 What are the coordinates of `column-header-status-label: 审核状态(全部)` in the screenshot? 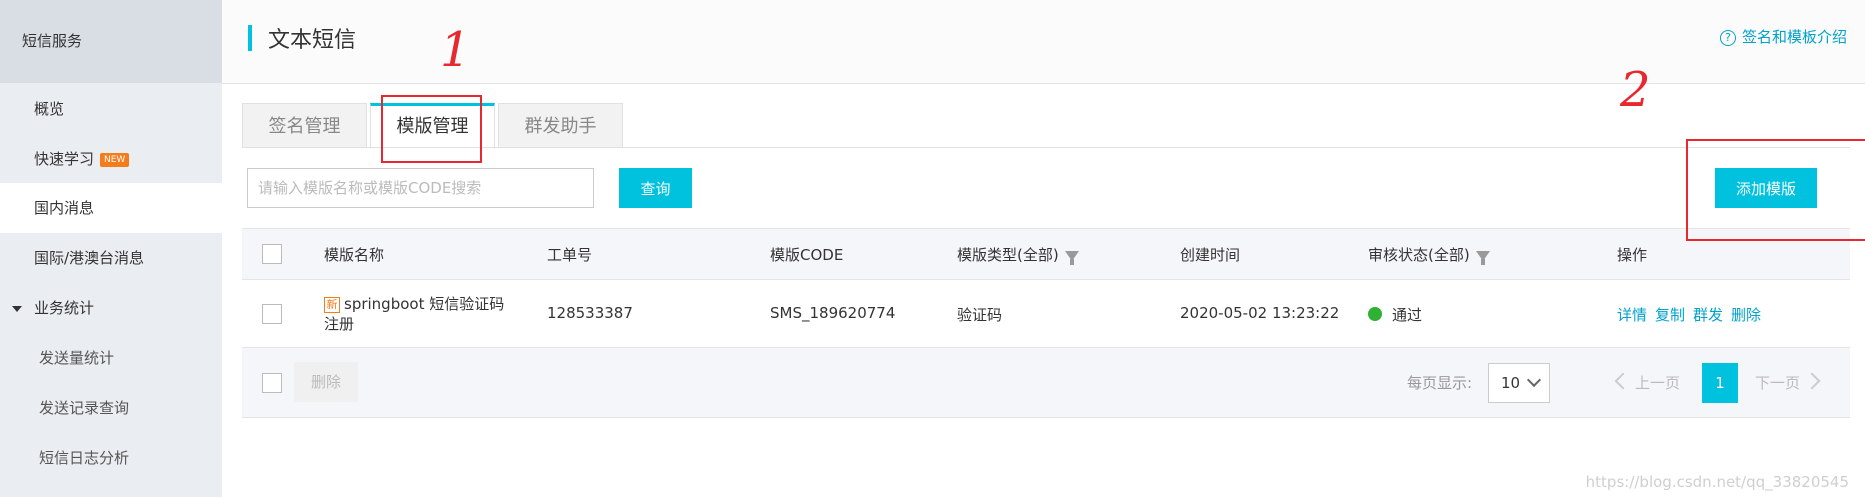 It's located at (1419, 255).